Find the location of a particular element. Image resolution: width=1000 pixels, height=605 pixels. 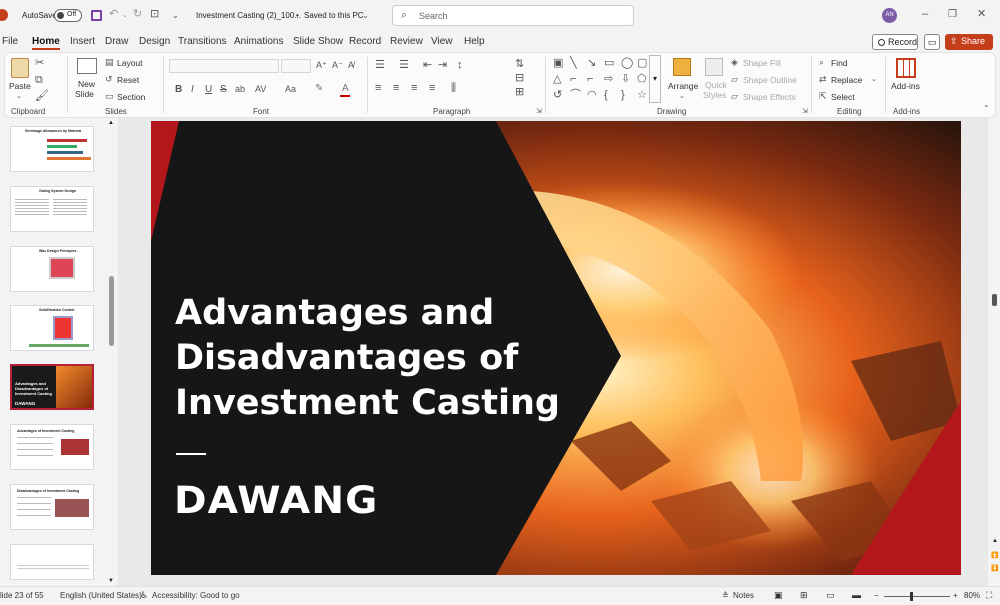

tab-home: Home is located at coordinates (46, 43).